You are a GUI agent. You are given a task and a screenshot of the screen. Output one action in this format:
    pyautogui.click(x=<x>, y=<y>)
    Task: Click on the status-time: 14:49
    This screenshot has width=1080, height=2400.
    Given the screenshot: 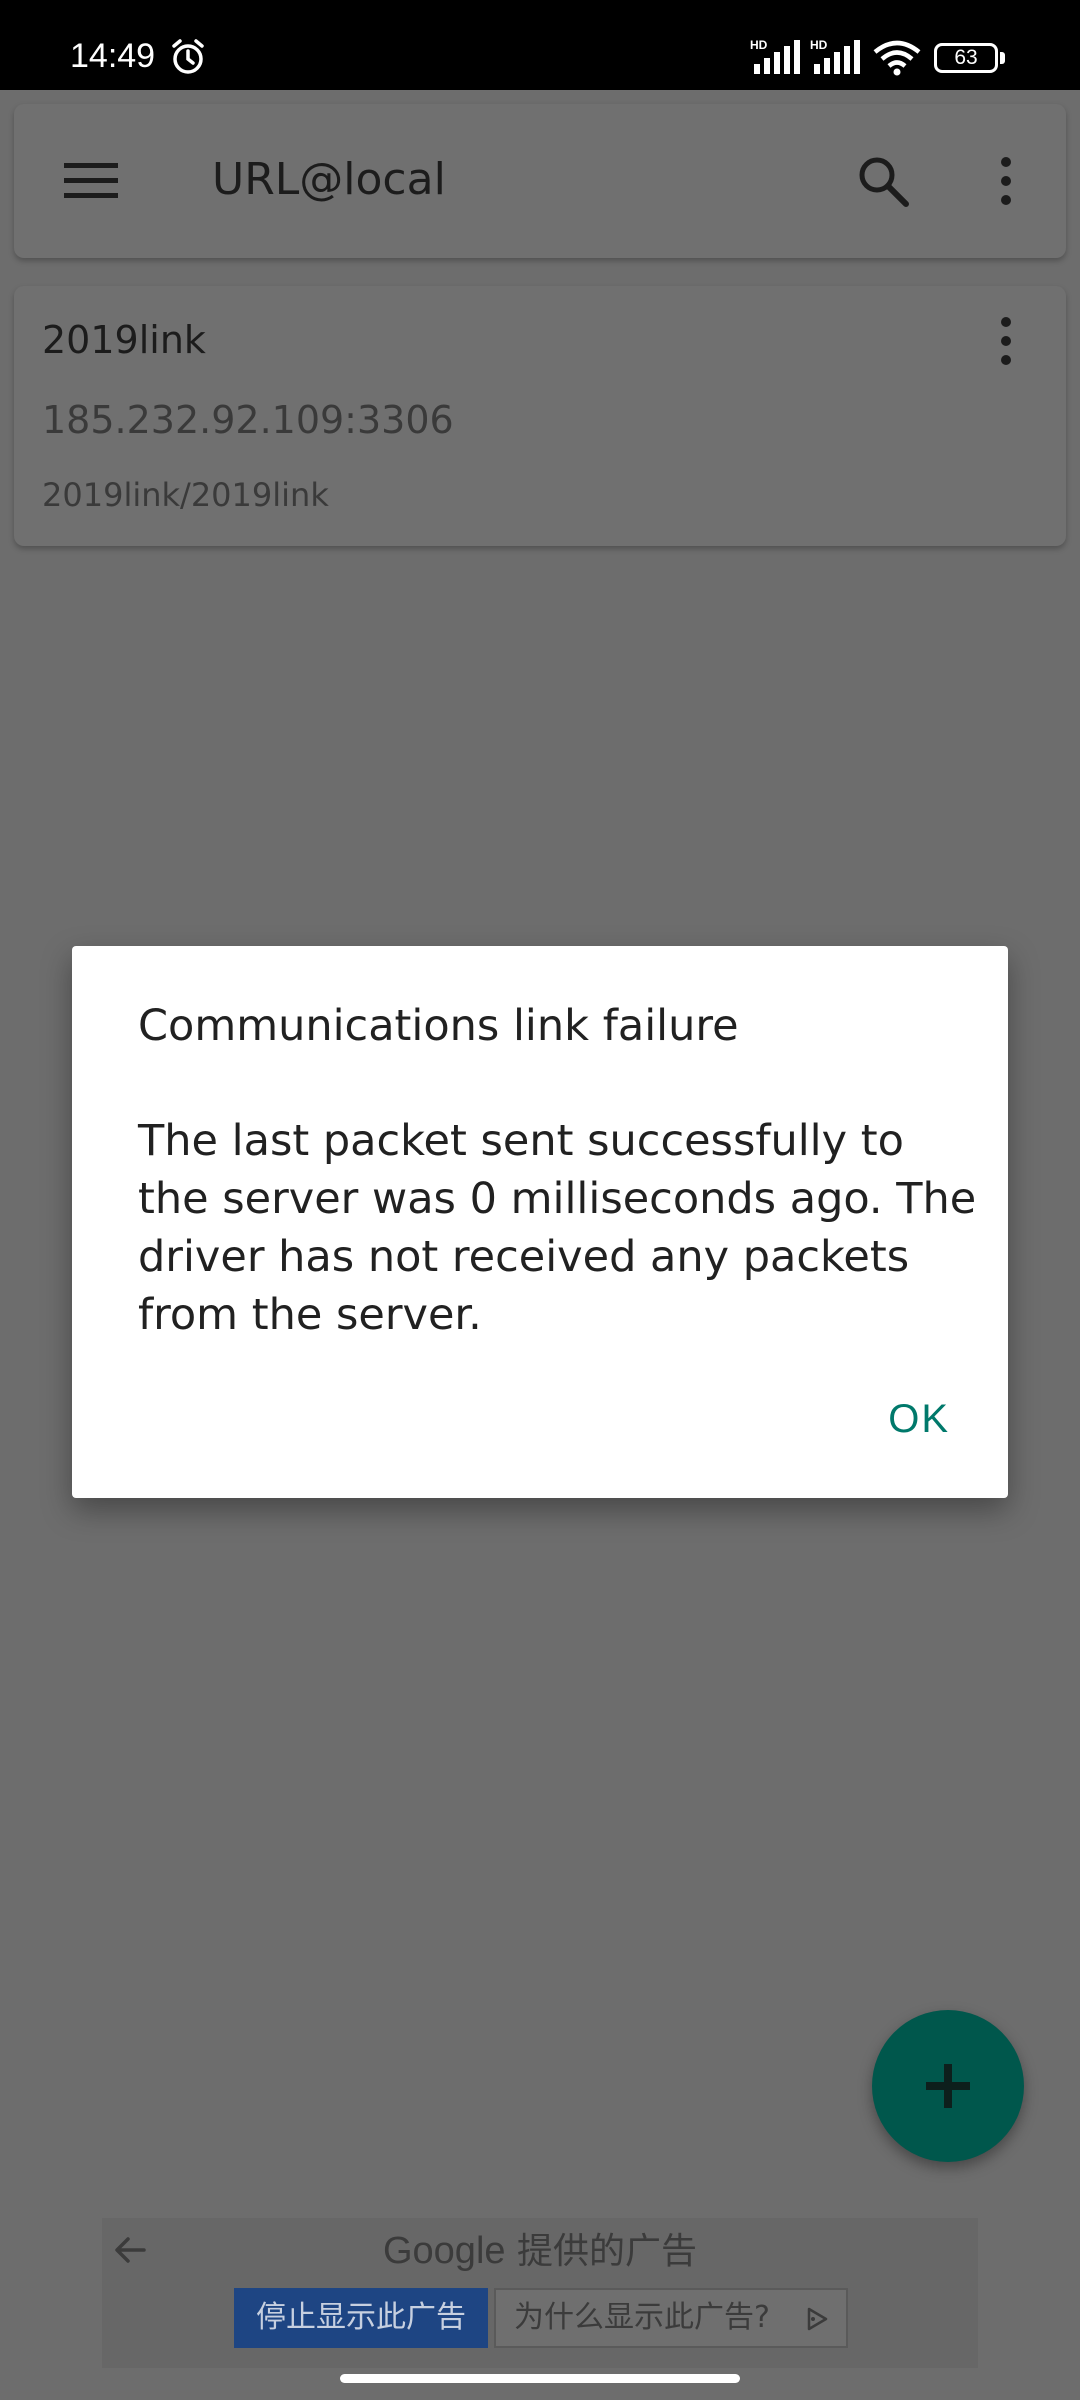 What is the action you would take?
    pyautogui.click(x=113, y=56)
    